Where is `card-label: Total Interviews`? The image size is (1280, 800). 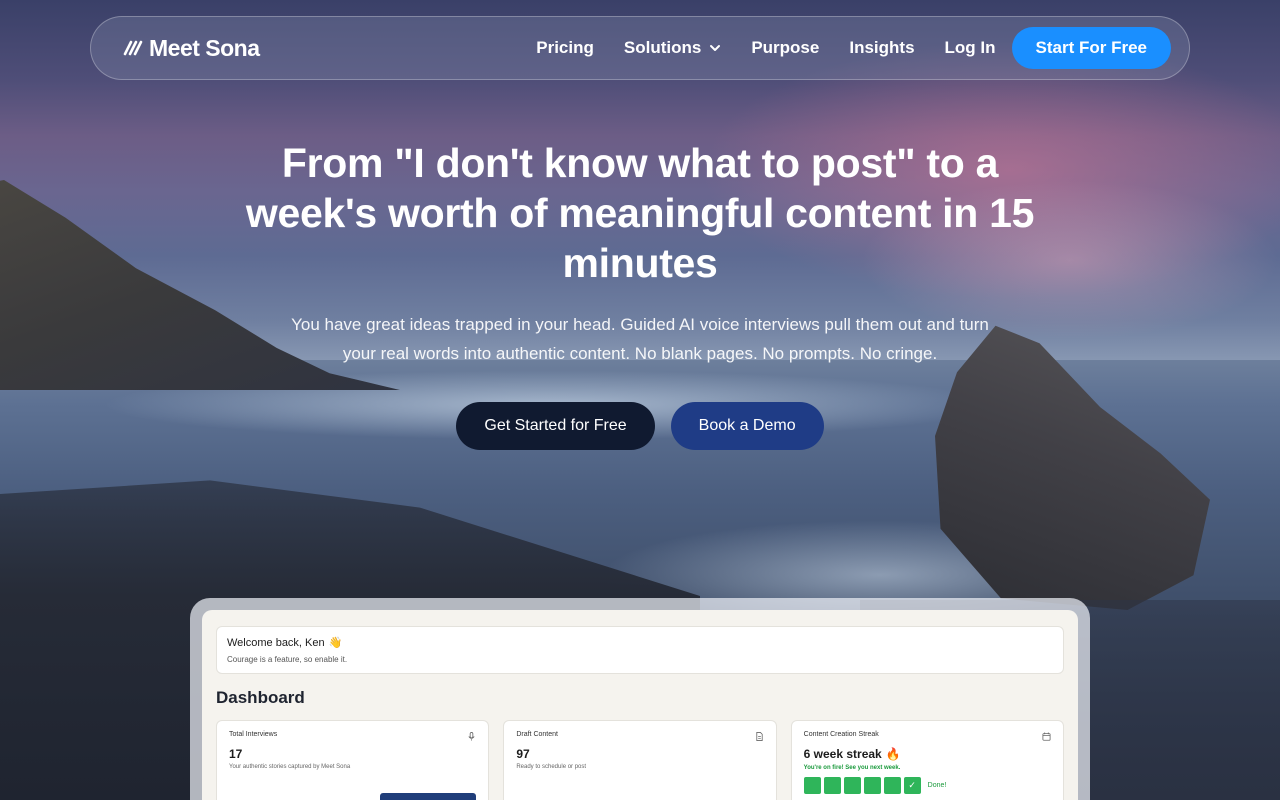 card-label: Total Interviews is located at coordinates (253, 734).